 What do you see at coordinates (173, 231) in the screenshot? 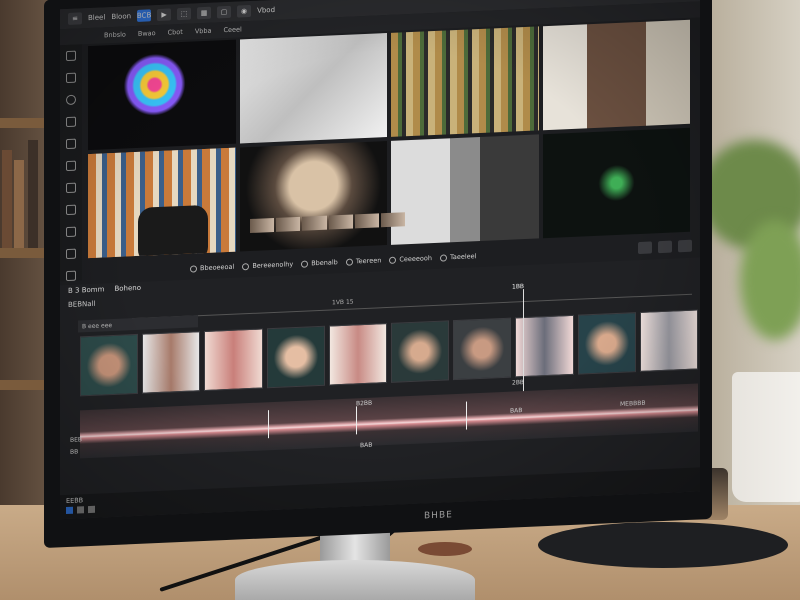
I see `camera-lens` at bounding box center [173, 231].